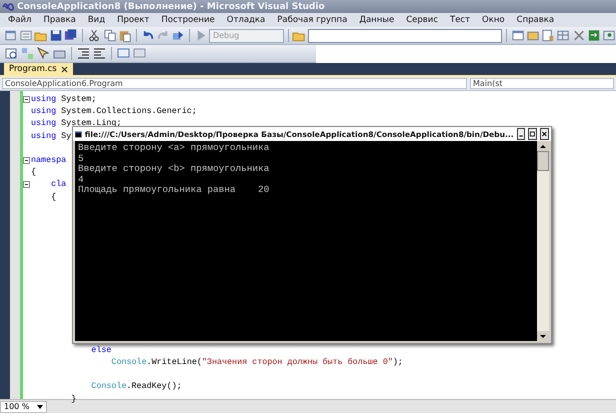 Image resolution: width=616 pixels, height=414 pixels. What do you see at coordinates (133, 20) in the screenshot?
I see `menu-item: Проект` at bounding box center [133, 20].